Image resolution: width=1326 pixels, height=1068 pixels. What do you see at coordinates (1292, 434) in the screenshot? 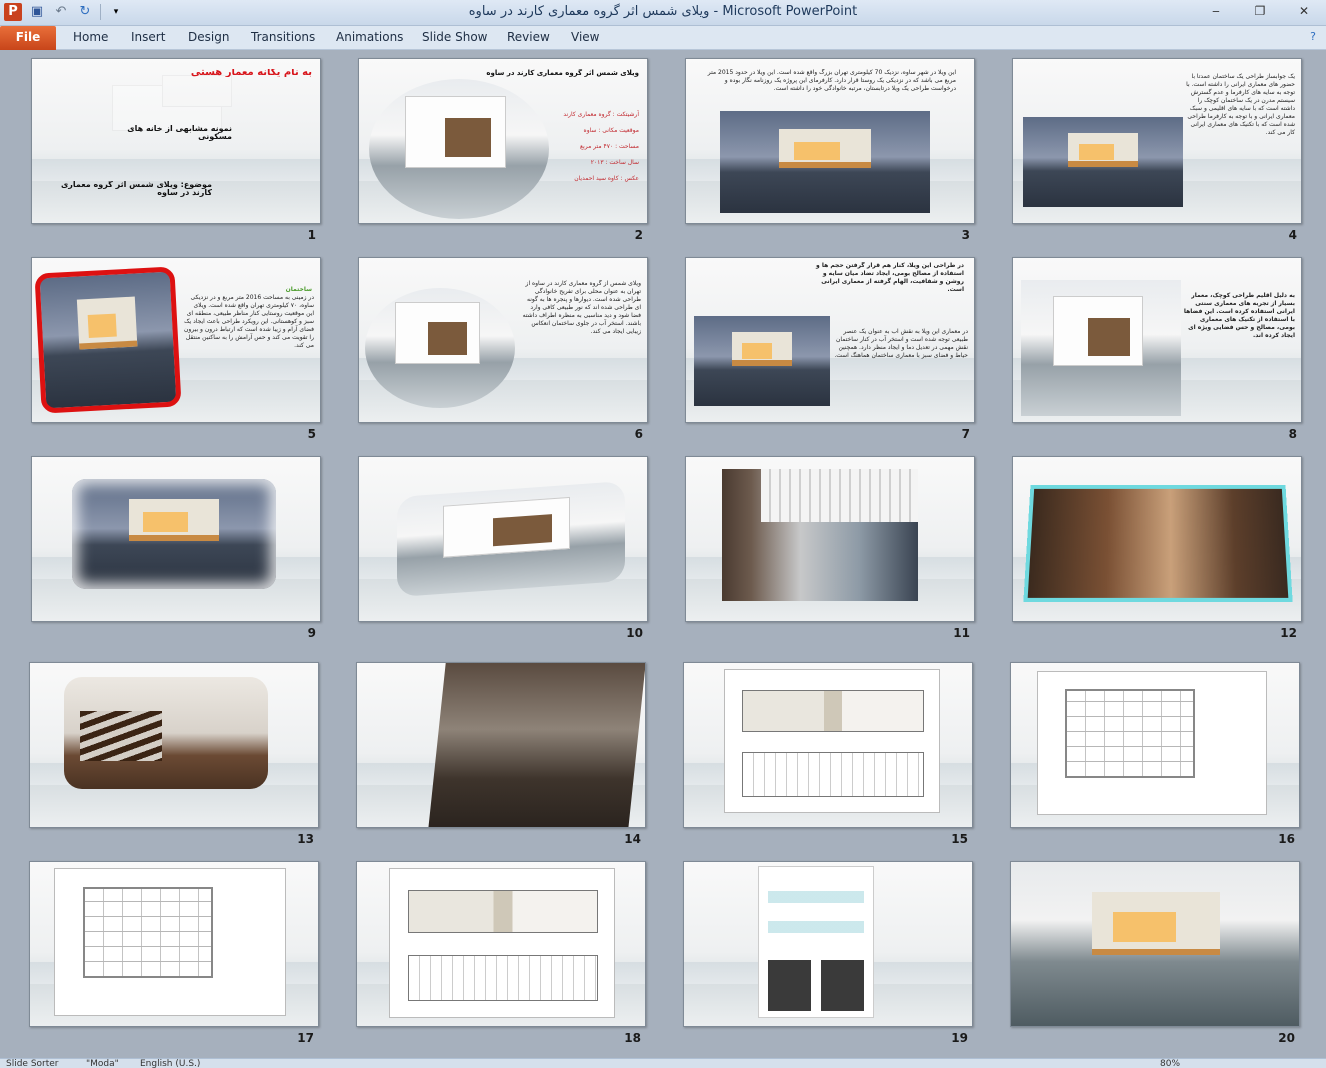
I see `slide-number: 8` at bounding box center [1292, 434].